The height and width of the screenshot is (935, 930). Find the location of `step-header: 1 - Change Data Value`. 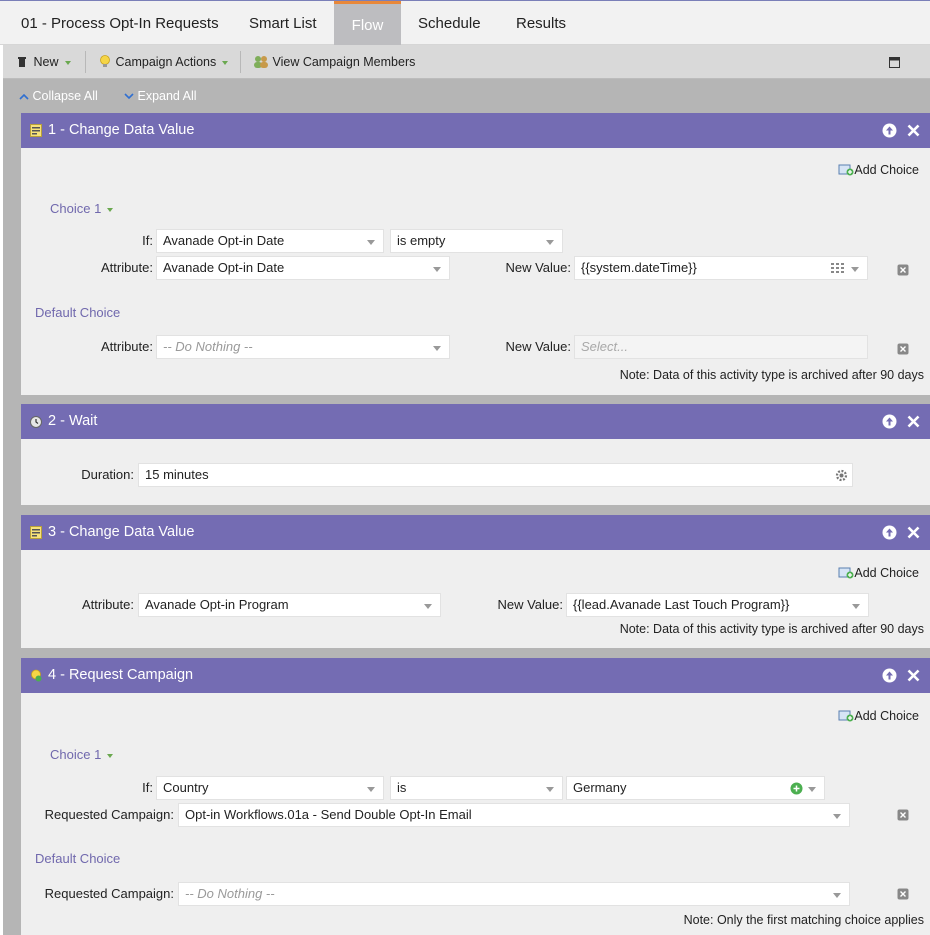

step-header: 1 - Change Data Value is located at coordinates (475, 130).